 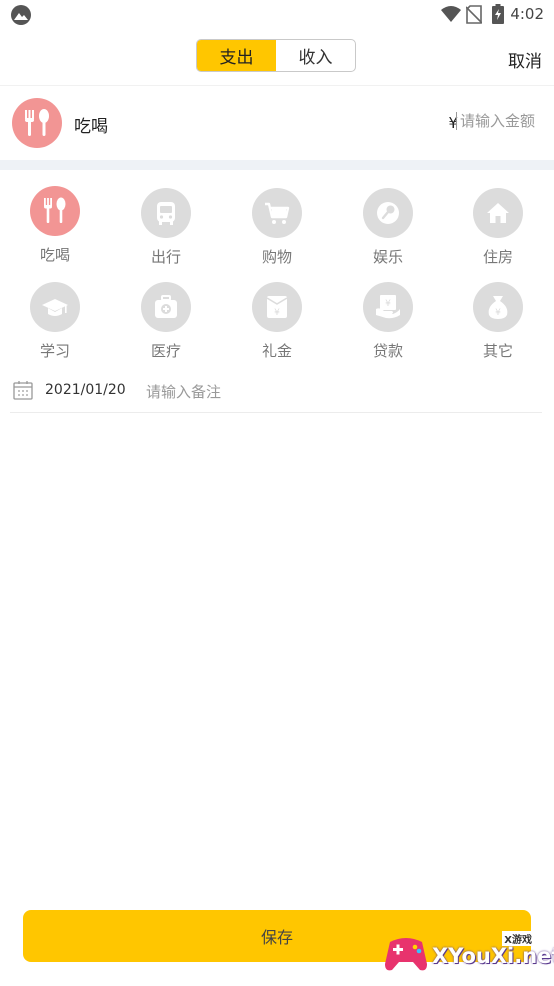 I want to click on tab-income: 收入, so click(x=315, y=55).